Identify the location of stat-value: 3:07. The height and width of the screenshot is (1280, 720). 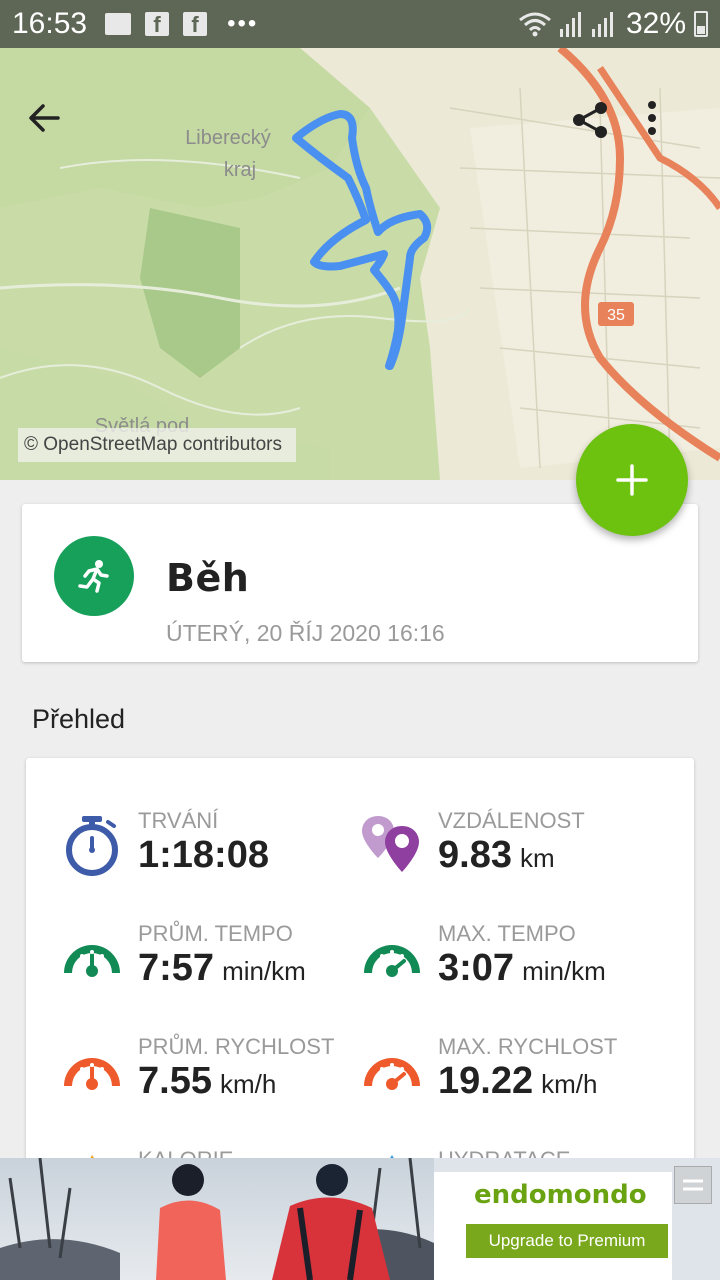
(476, 968).